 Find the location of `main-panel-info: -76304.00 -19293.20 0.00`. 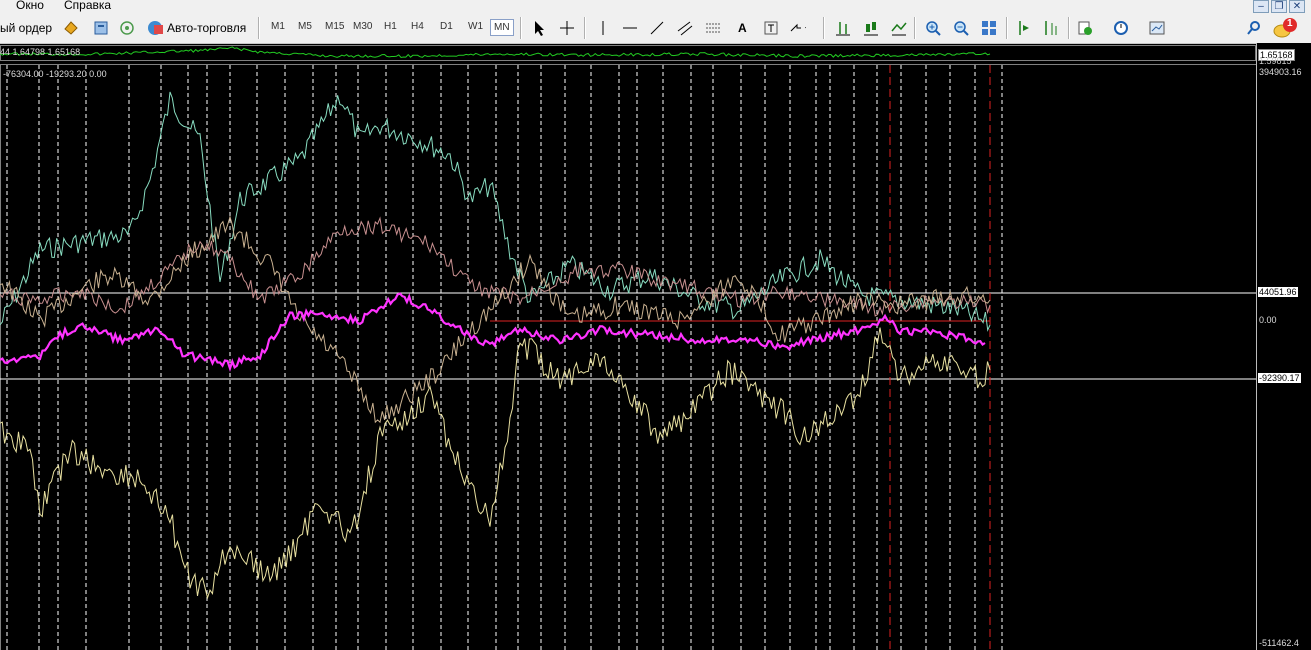

main-panel-info: -76304.00 -19293.20 0.00 is located at coordinates (55, 74).